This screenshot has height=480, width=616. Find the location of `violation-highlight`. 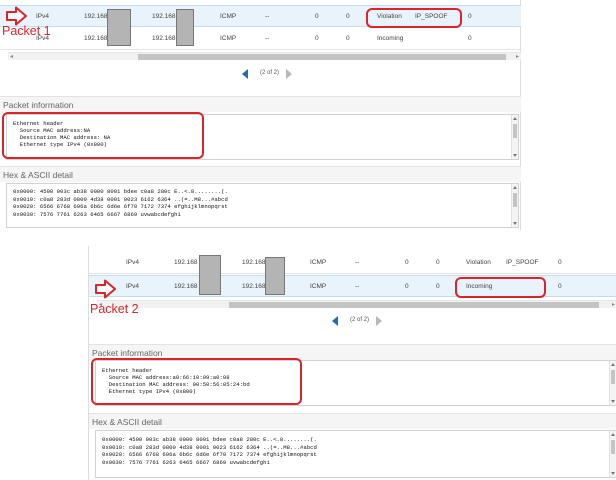

violation-highlight is located at coordinates (414, 18).